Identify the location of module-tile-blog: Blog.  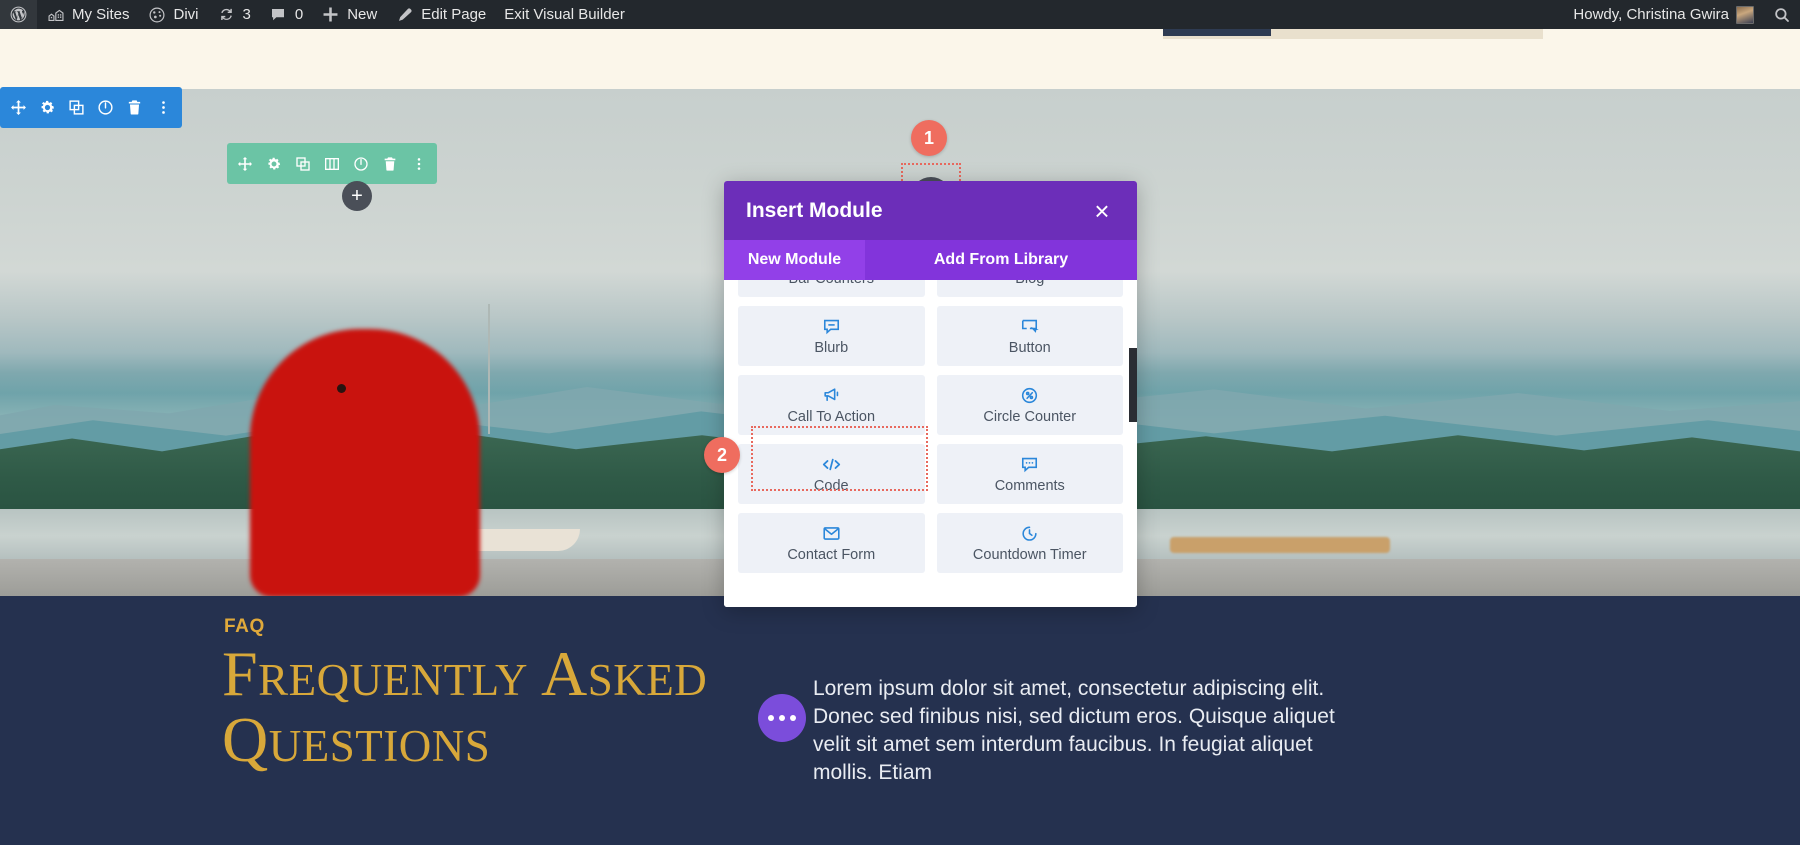
(1029, 288).